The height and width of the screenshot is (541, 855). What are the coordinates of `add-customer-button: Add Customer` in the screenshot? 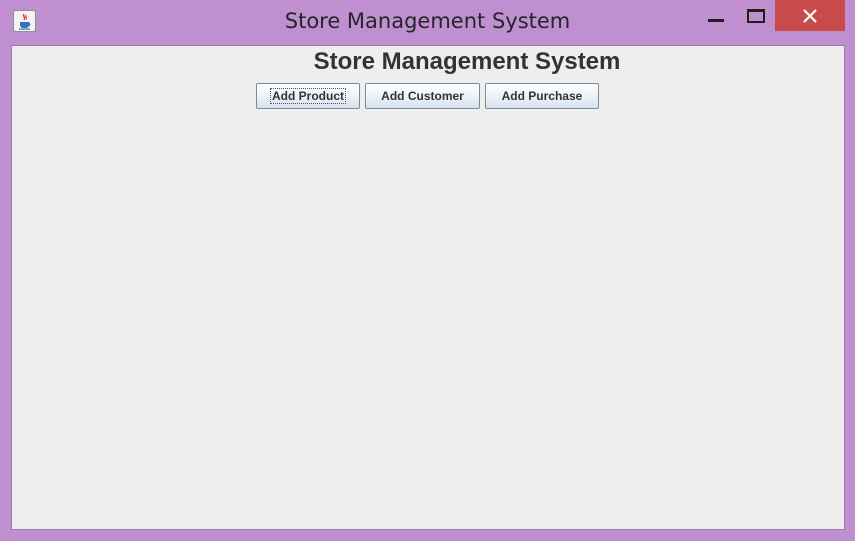 It's located at (422, 96).